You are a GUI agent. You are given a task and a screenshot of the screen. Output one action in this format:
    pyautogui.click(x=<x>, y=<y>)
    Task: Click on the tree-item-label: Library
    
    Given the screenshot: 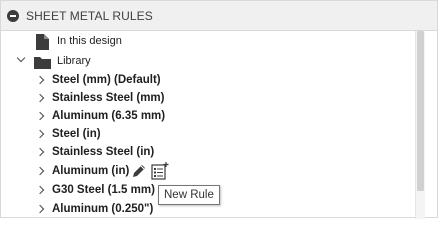 What is the action you would take?
    pyautogui.click(x=74, y=61)
    